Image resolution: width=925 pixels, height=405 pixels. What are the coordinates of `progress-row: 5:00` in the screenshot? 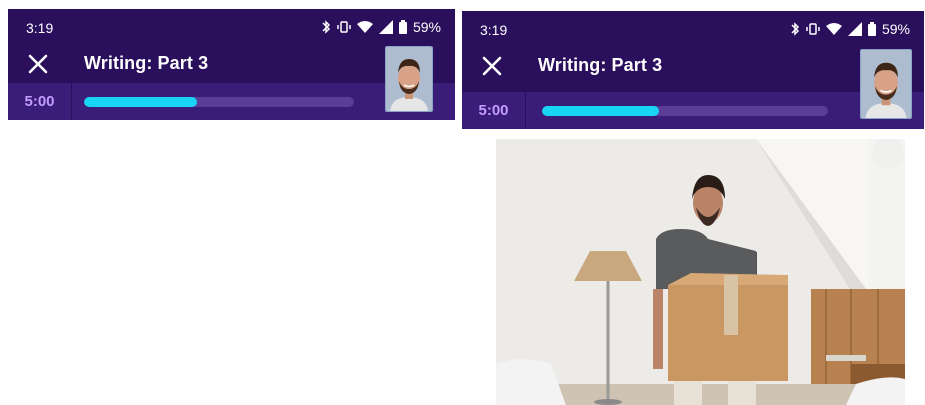 It's located at (693, 110).